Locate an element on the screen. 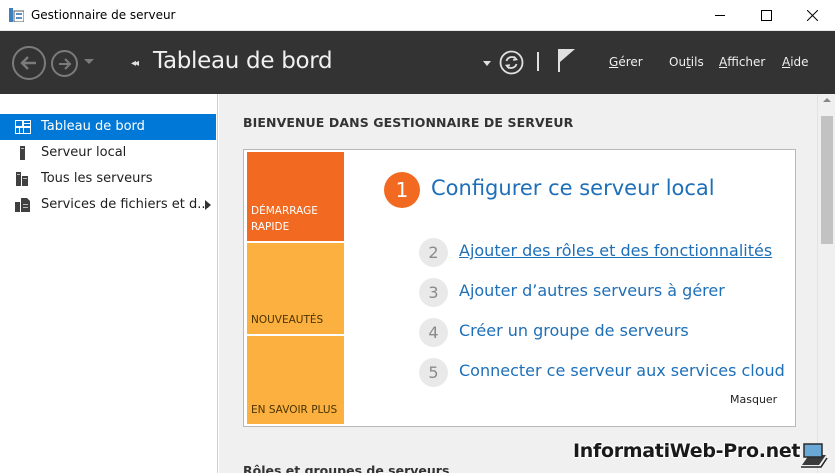 Image resolution: width=835 pixels, height=473 pixels. tile-label: DÉMARRAGE is located at coordinates (284, 211).